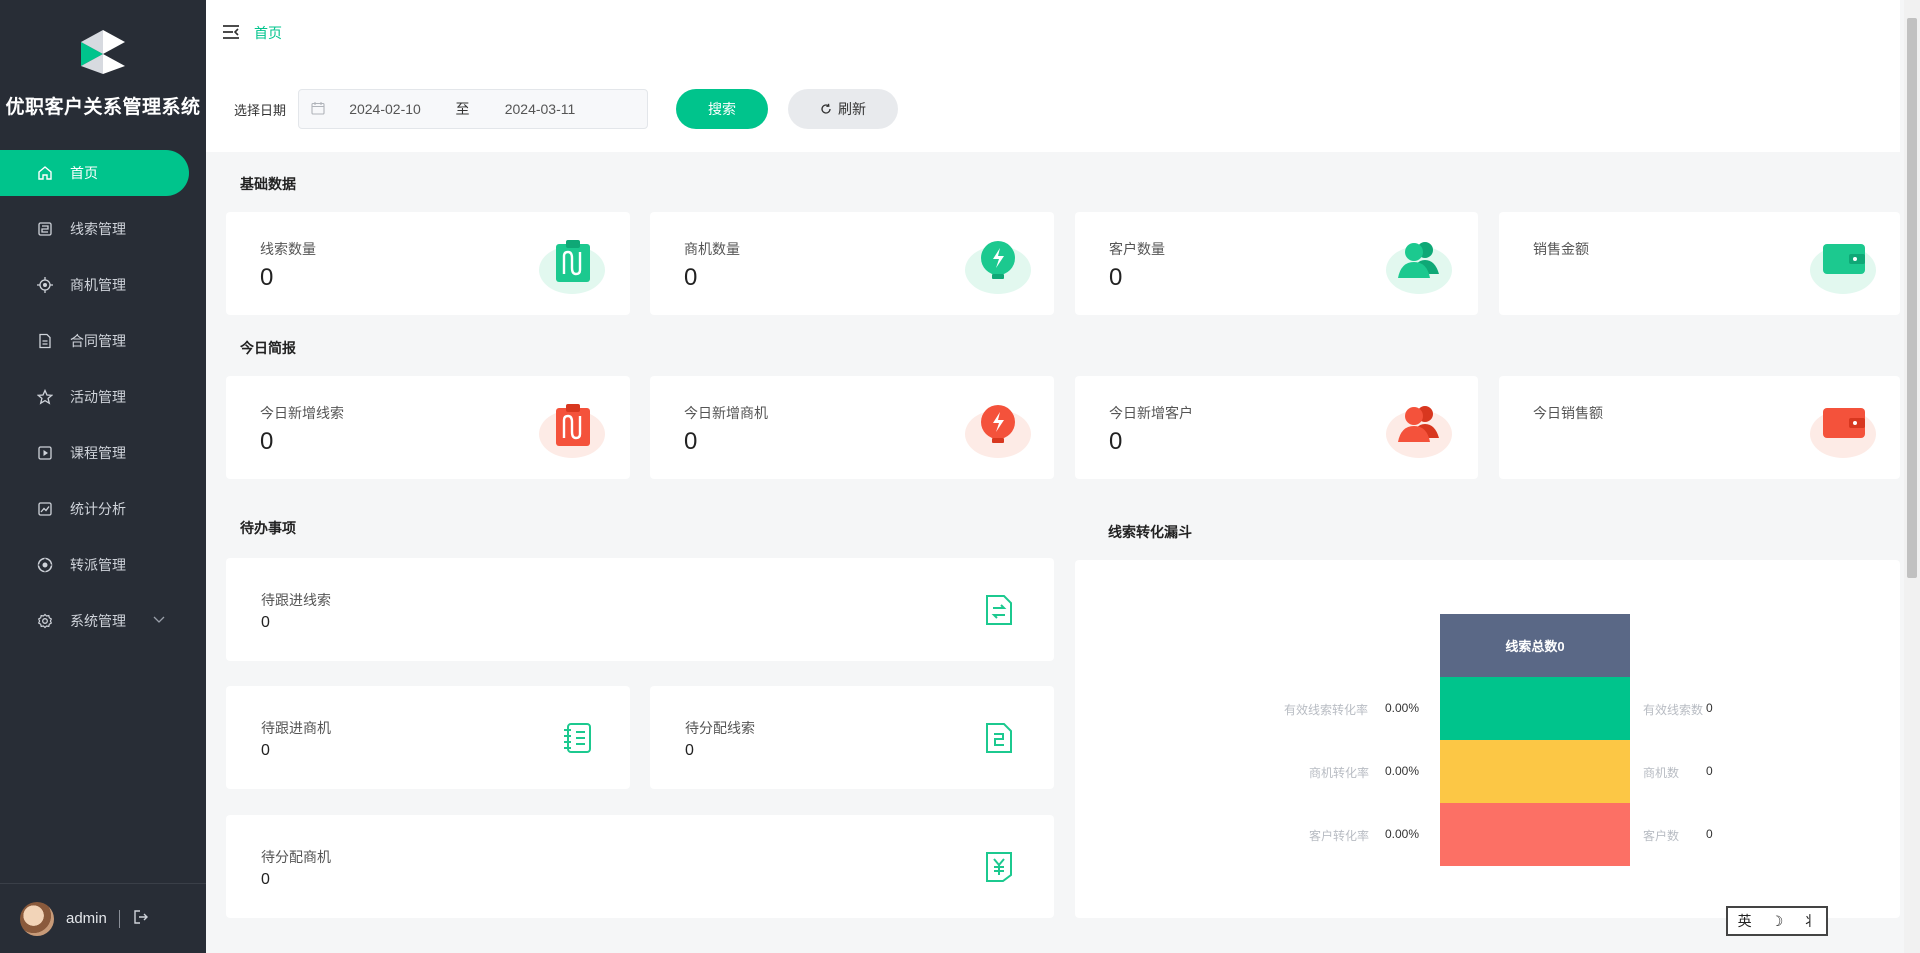 The image size is (1920, 953). What do you see at coordinates (231, 33) in the screenshot?
I see `menu-toggle-icon` at bounding box center [231, 33].